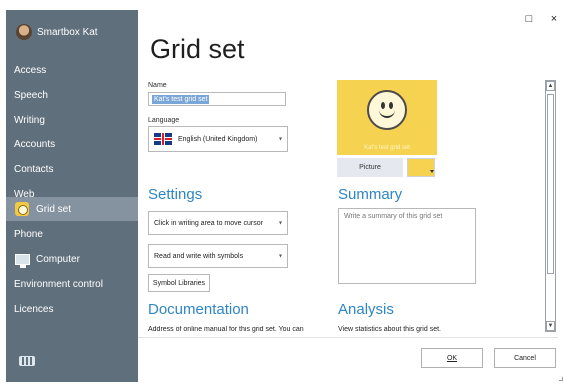  What do you see at coordinates (72, 309) in the screenshot?
I see `sidebar-item-licences: Licences` at bounding box center [72, 309].